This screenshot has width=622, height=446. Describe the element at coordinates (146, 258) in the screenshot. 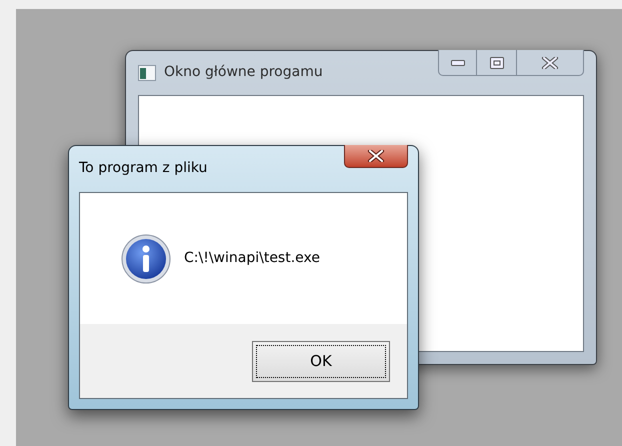

I see `information-icon` at that location.